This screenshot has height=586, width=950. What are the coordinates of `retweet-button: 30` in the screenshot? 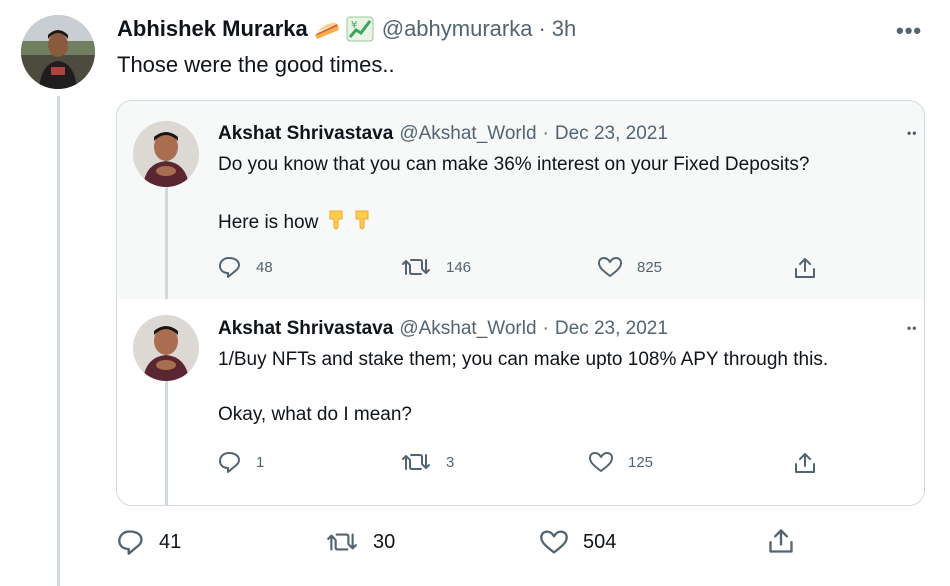 It's located at (360, 542).